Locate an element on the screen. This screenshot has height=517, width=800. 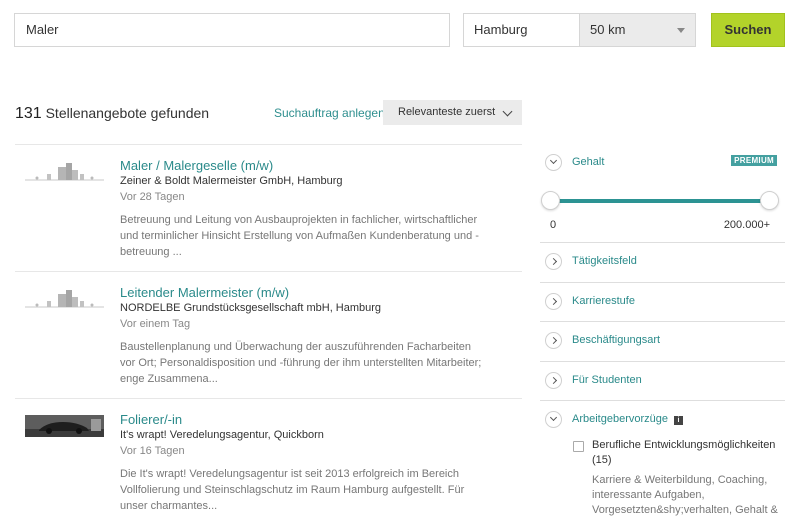
job-age: Vor einem Tag is located at coordinates (155, 324).